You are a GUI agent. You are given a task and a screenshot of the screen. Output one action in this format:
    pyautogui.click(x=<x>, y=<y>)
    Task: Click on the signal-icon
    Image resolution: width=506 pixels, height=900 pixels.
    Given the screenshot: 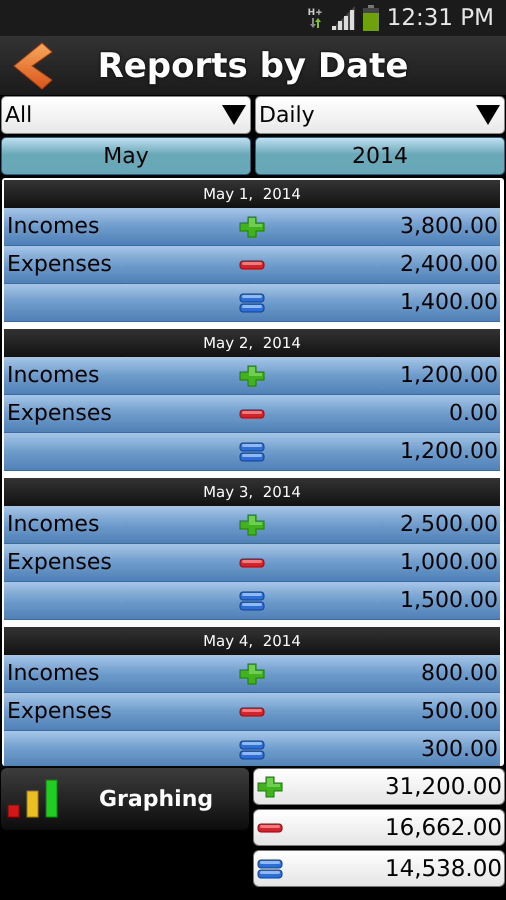 What is the action you would take?
    pyautogui.click(x=342, y=18)
    